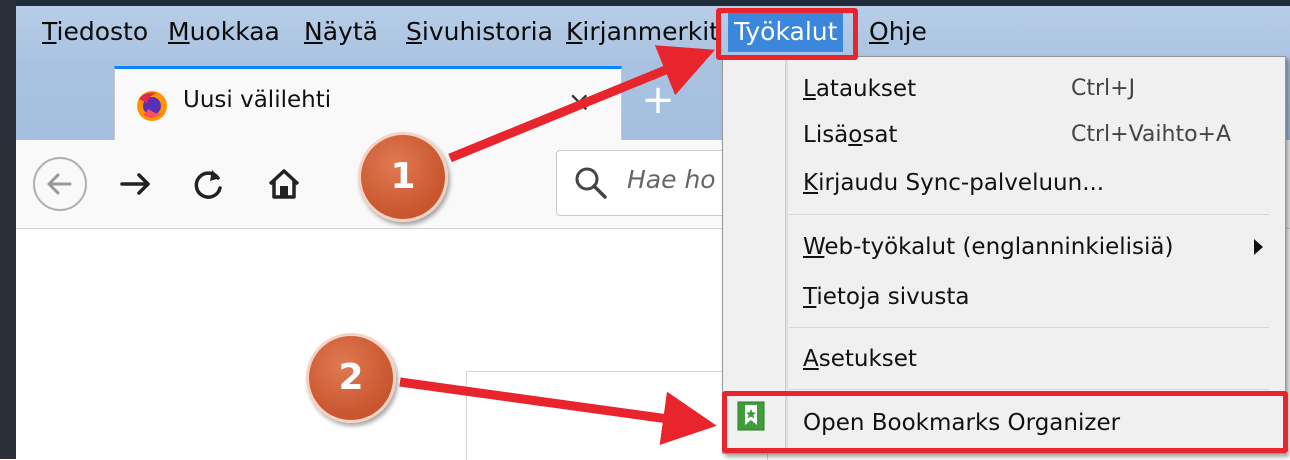  What do you see at coordinates (403, 177) in the screenshot?
I see `annotation-badge-1: 1` at bounding box center [403, 177].